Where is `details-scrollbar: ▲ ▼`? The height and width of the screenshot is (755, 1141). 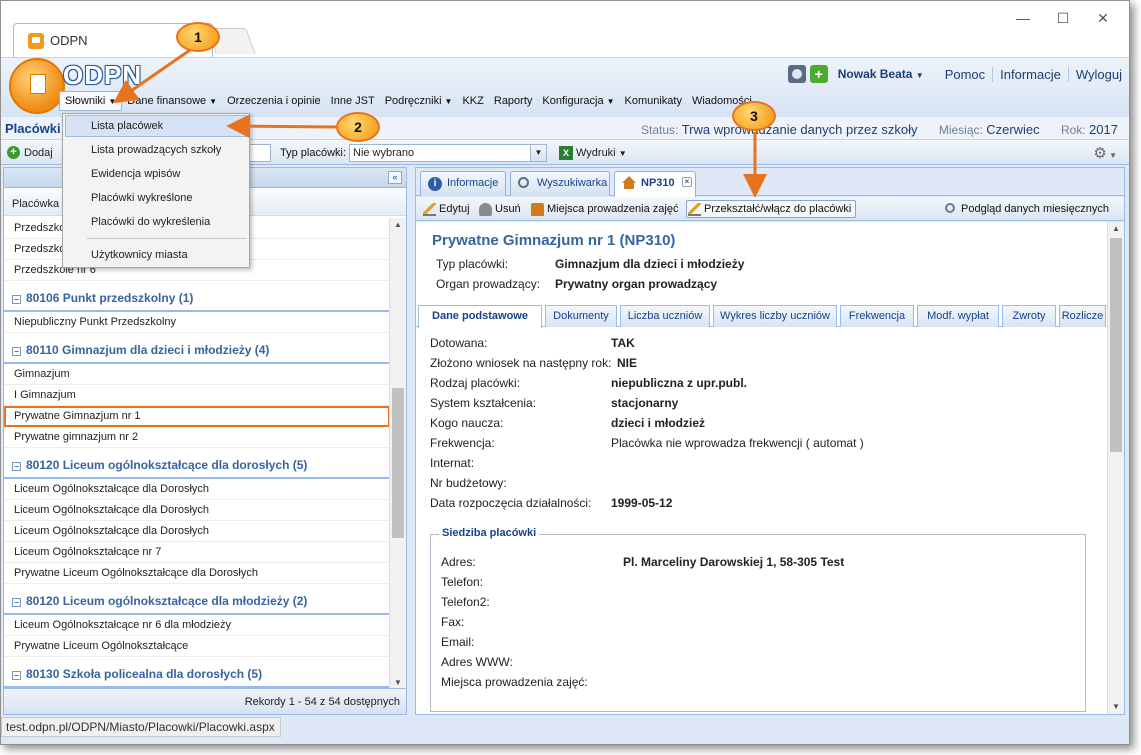
details-scrollbar: ▲ ▼ is located at coordinates (1115, 468).